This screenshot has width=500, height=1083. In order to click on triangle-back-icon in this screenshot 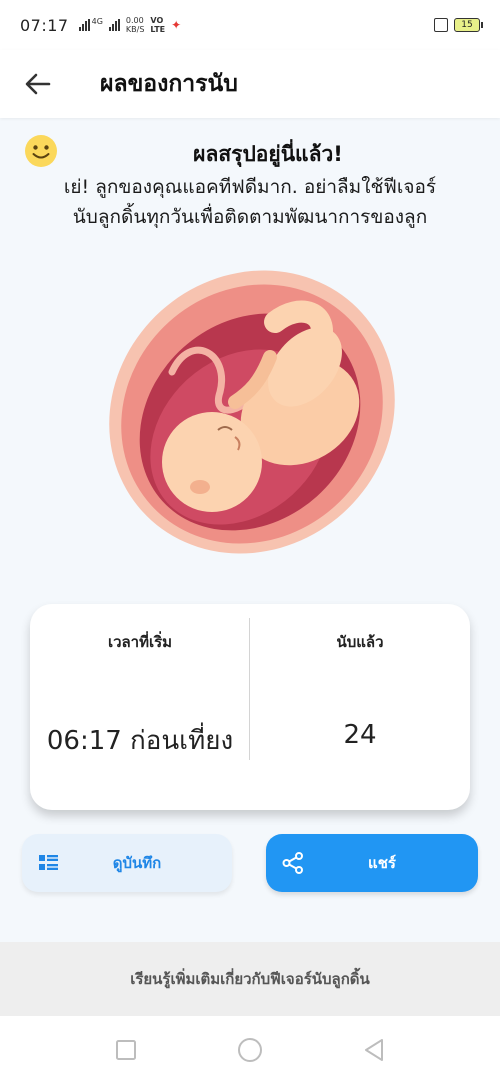, I will do `click(374, 1050)`.